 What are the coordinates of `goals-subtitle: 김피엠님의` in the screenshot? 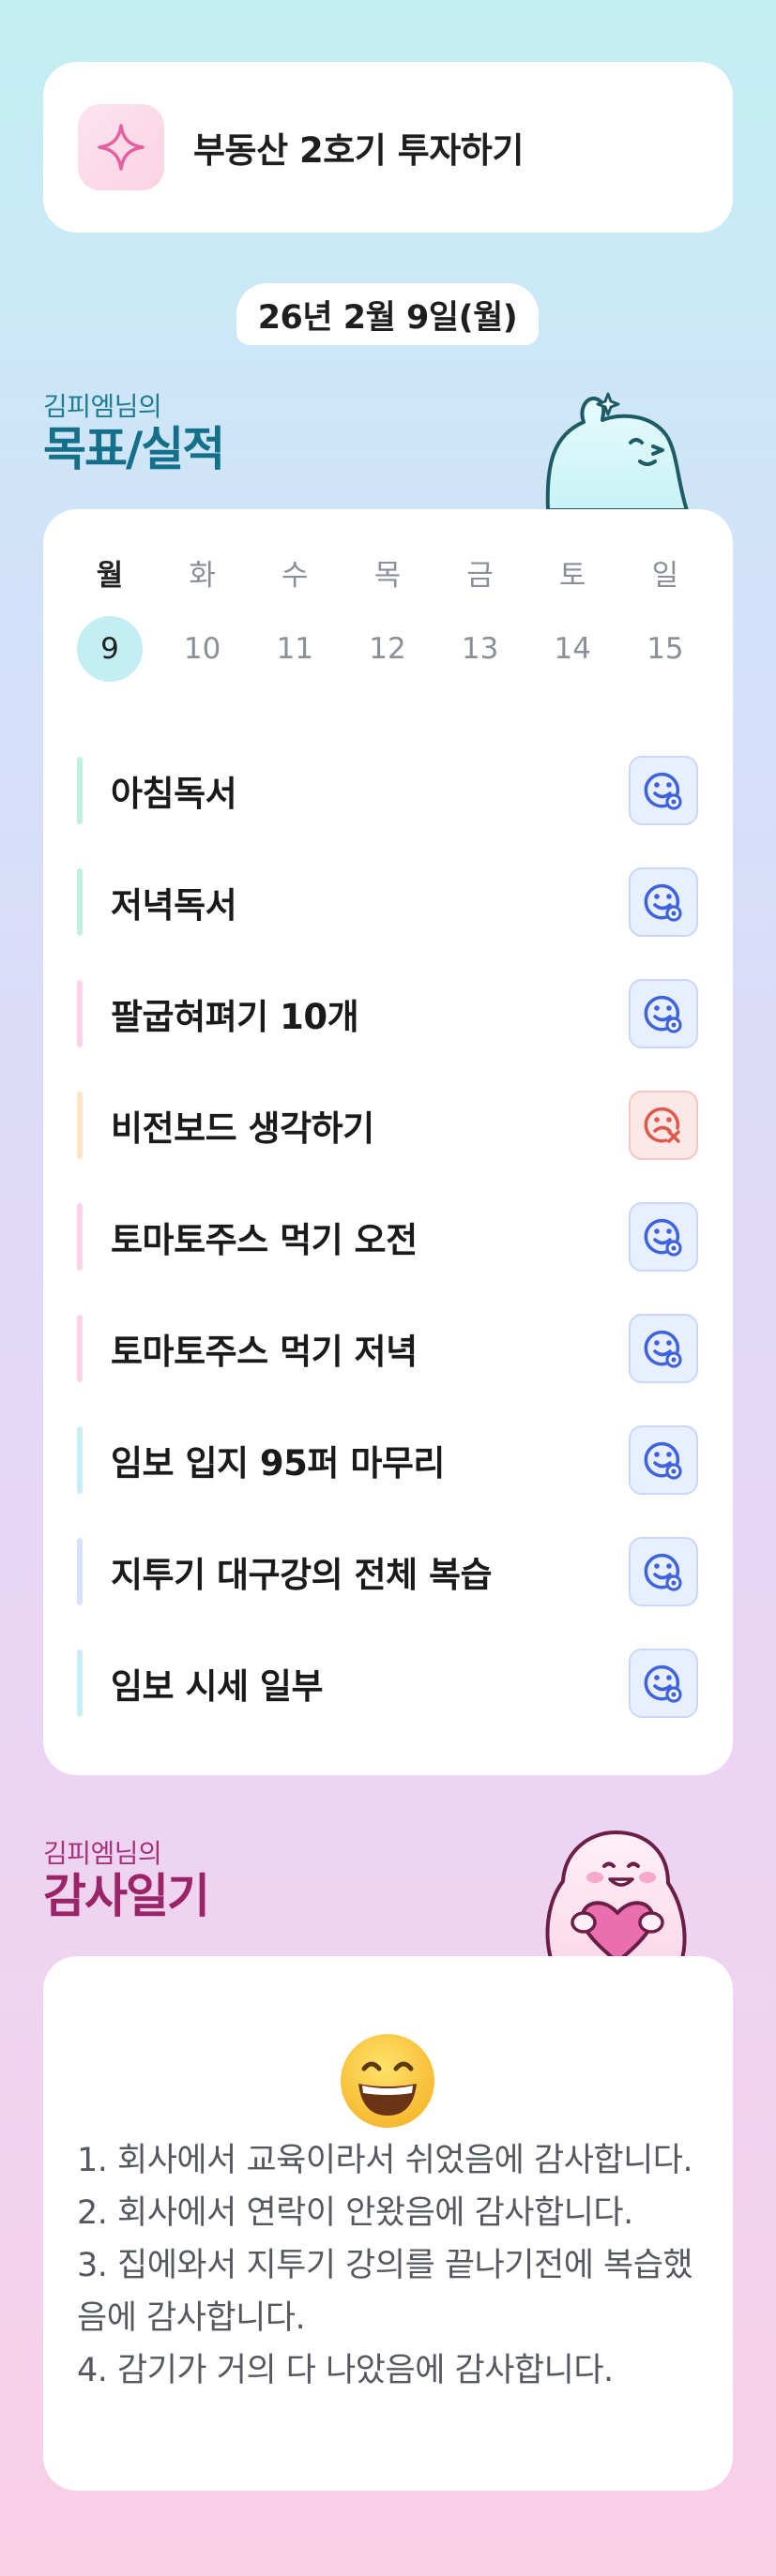 It's located at (103, 406).